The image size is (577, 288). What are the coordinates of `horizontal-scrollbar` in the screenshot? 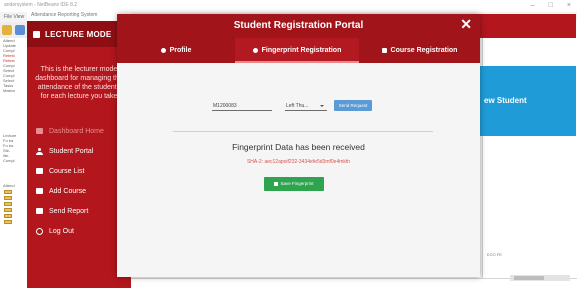 It's located at (540, 278).